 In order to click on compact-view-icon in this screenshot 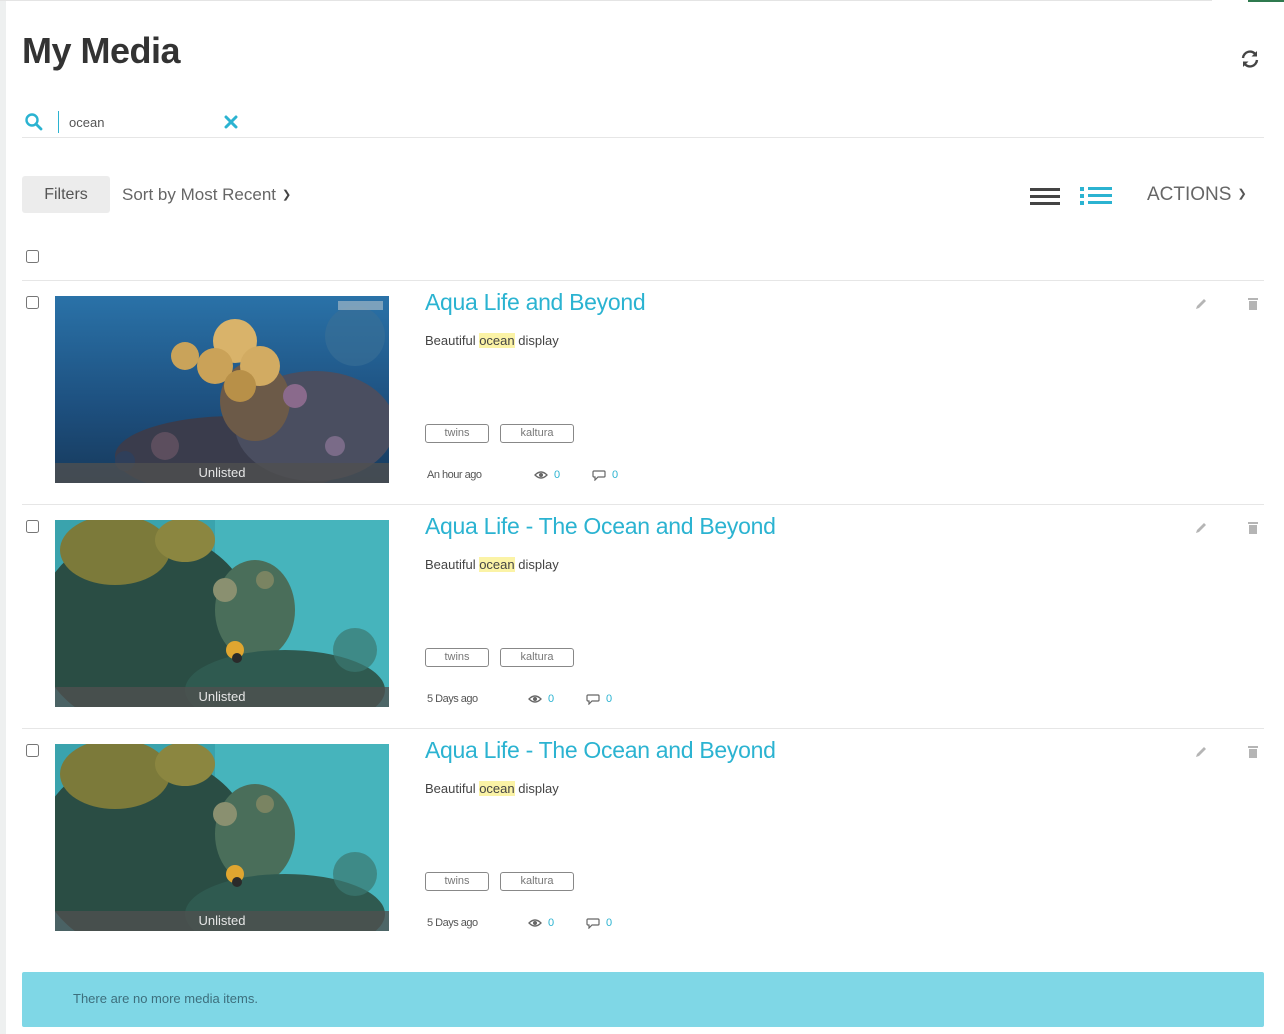, I will do `click(1045, 196)`.